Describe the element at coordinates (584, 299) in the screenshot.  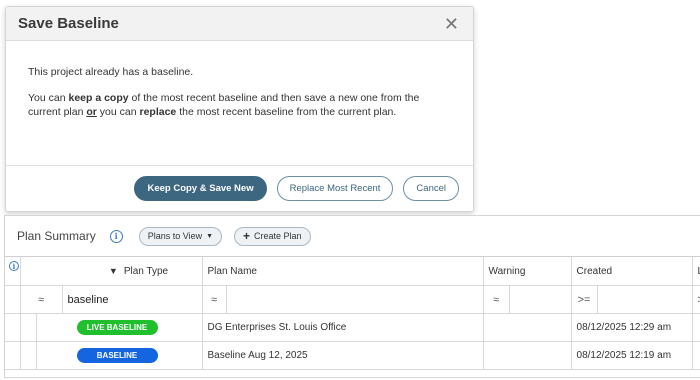
I see `created-filter-operator: >=` at that location.